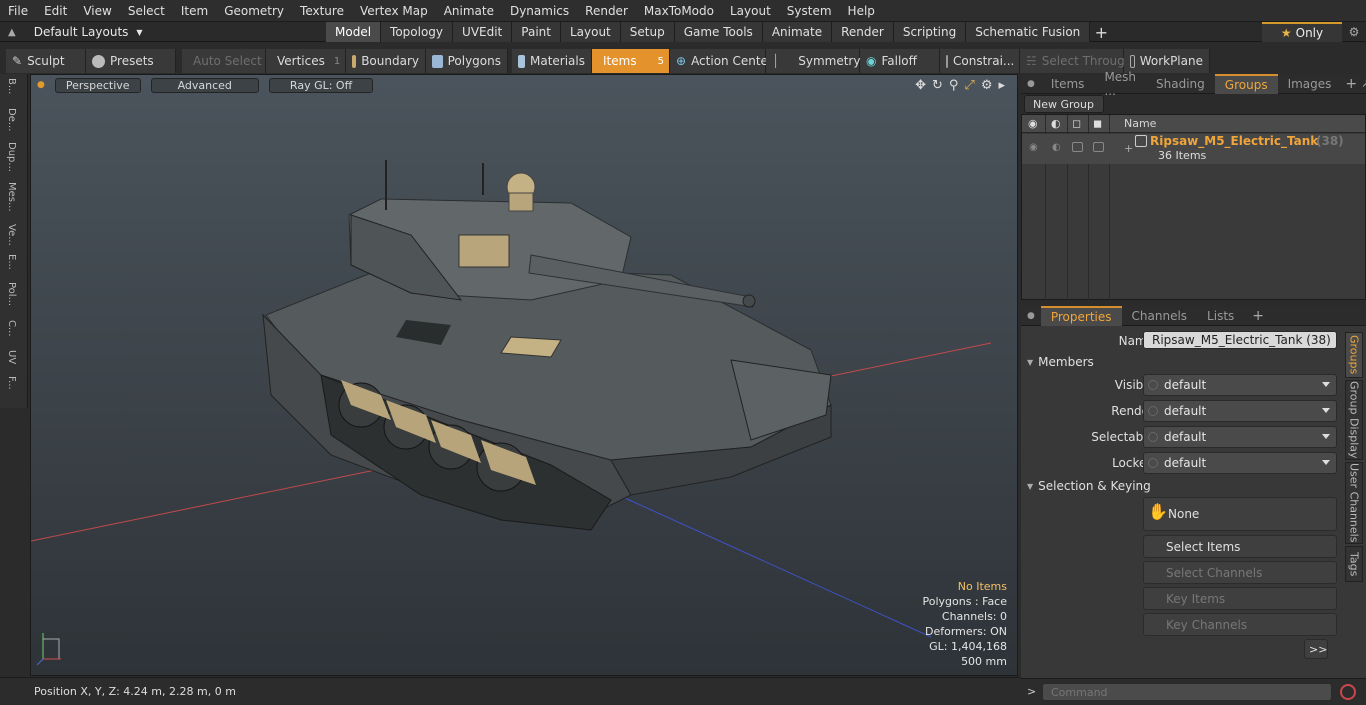 Image resolution: width=1366 pixels, height=705 pixels. Describe the element at coordinates (679, 11) in the screenshot. I see `menu-maxtomodo: MaxToModo` at that location.